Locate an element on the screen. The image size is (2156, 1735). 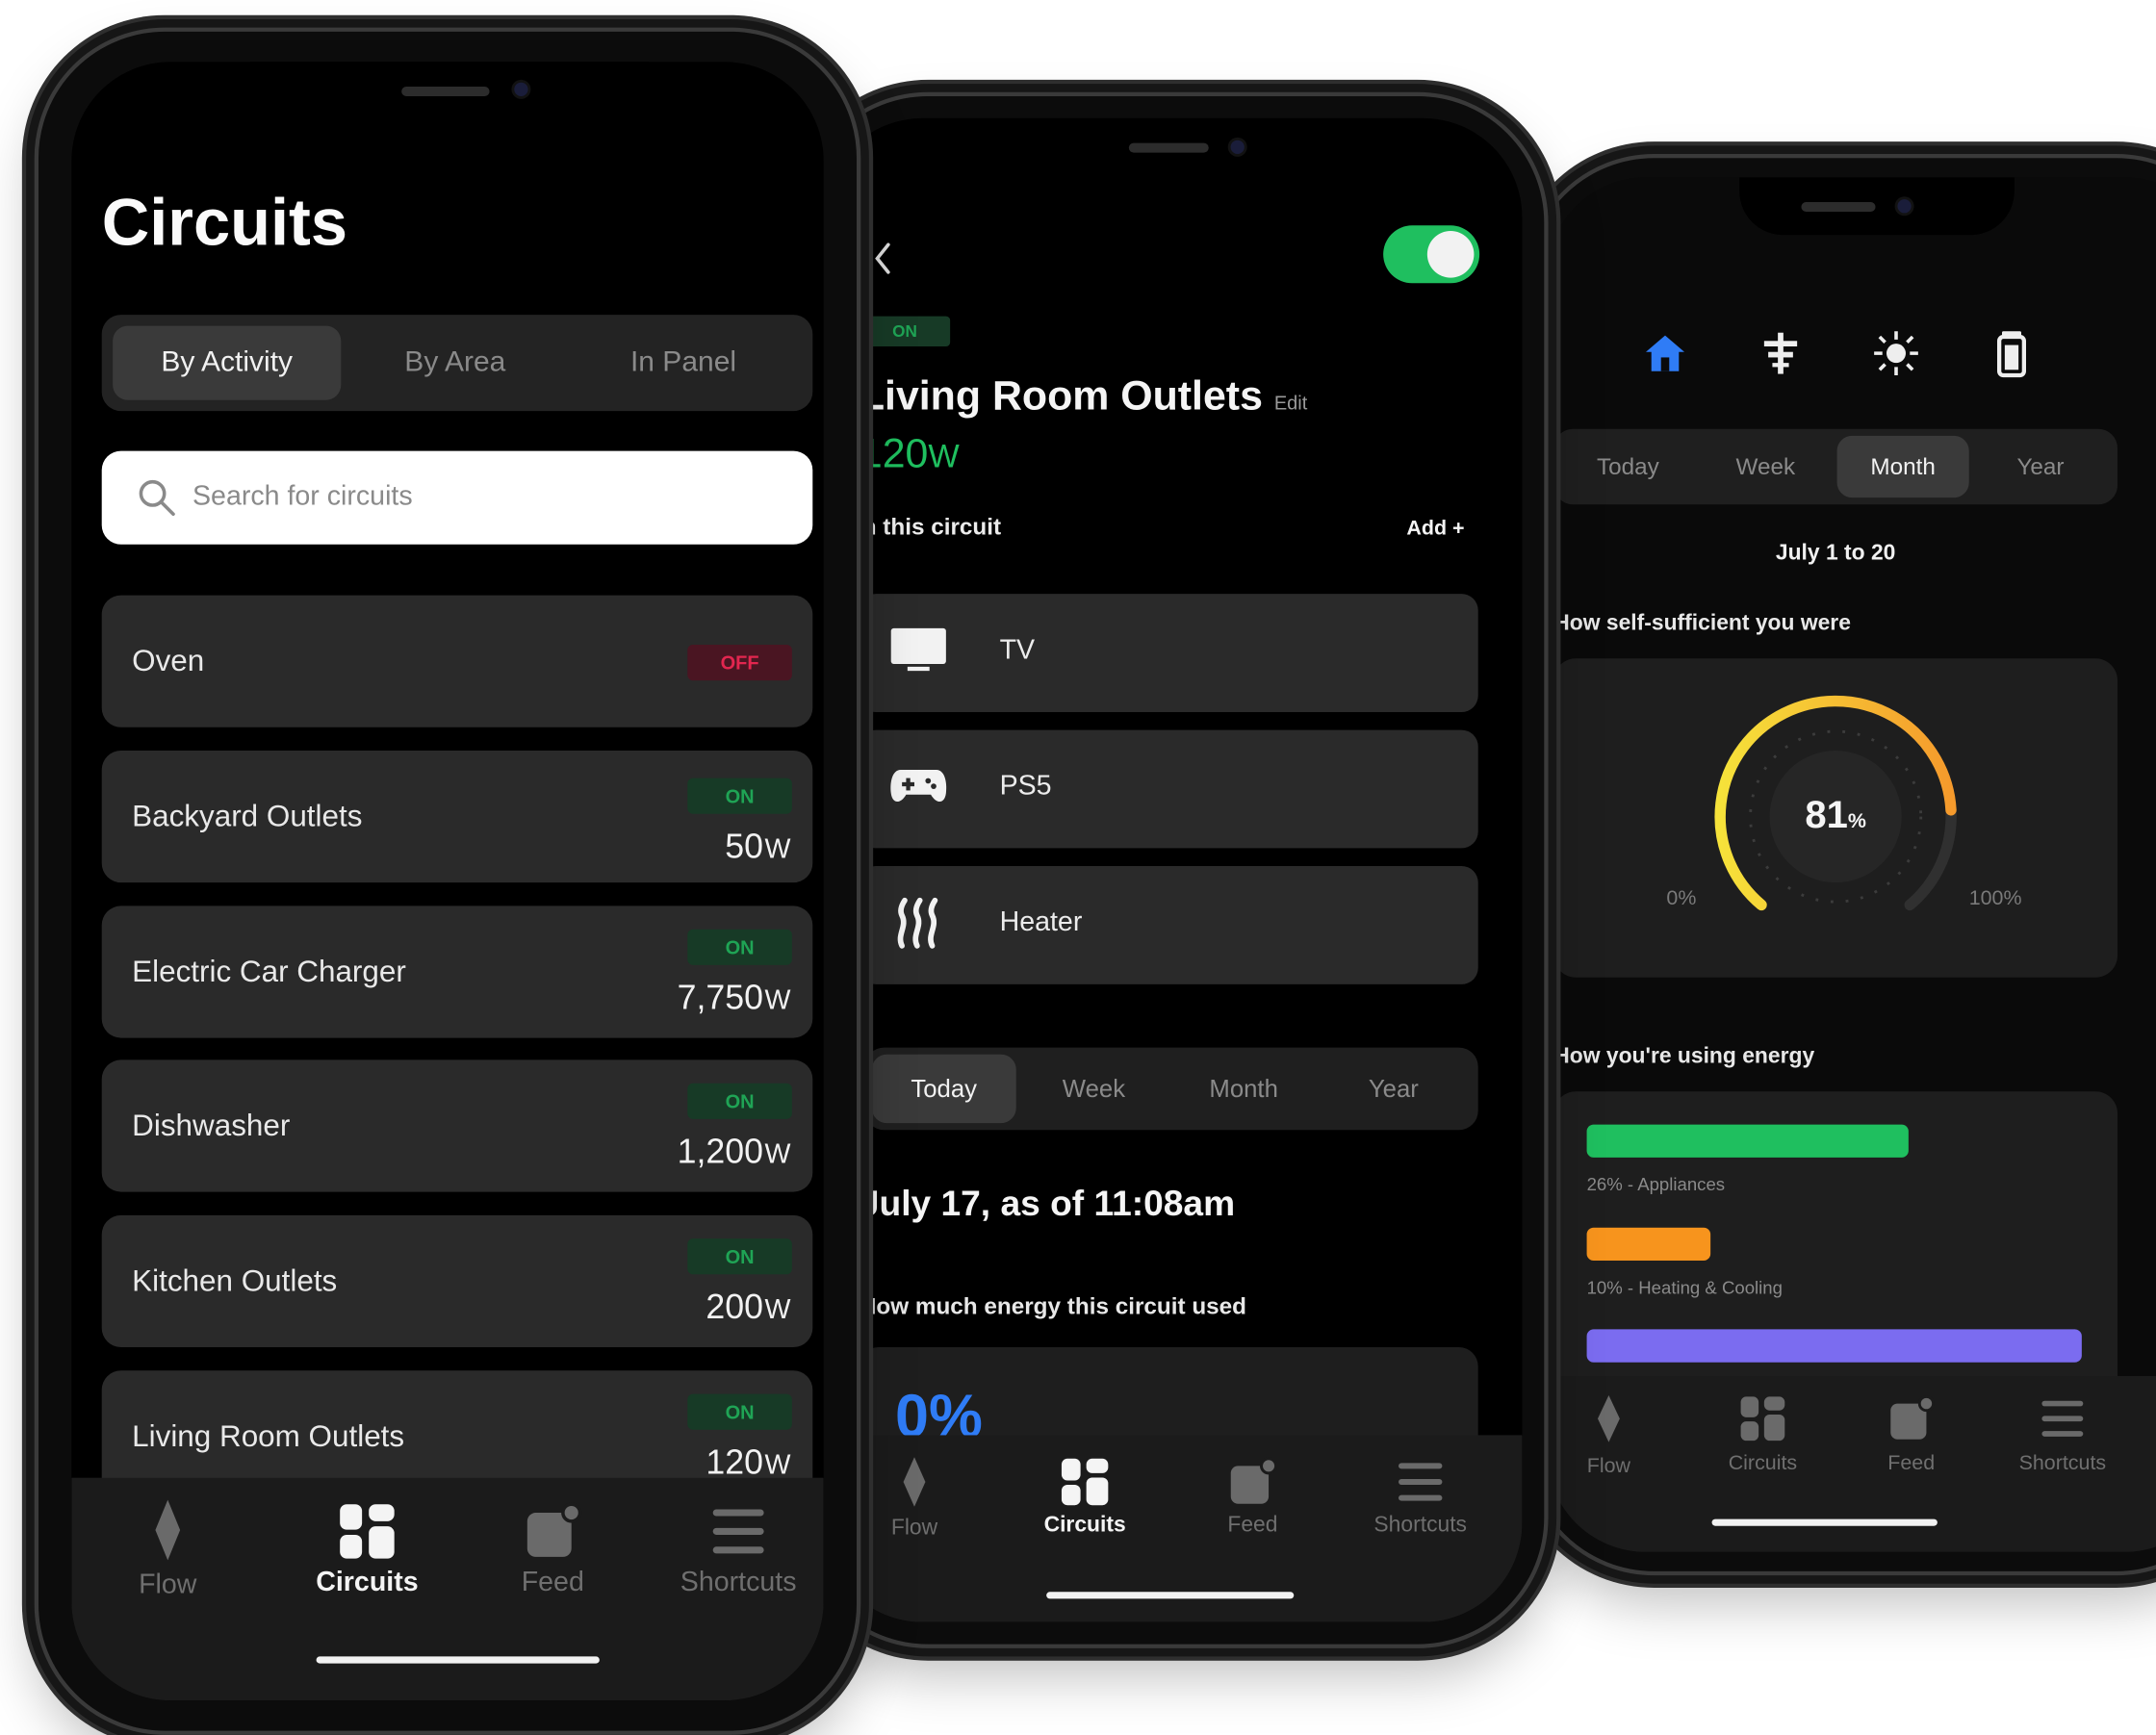
circuit-card-electric-car-charger: Electric Car Charger ON 7,750W is located at coordinates (457, 972).